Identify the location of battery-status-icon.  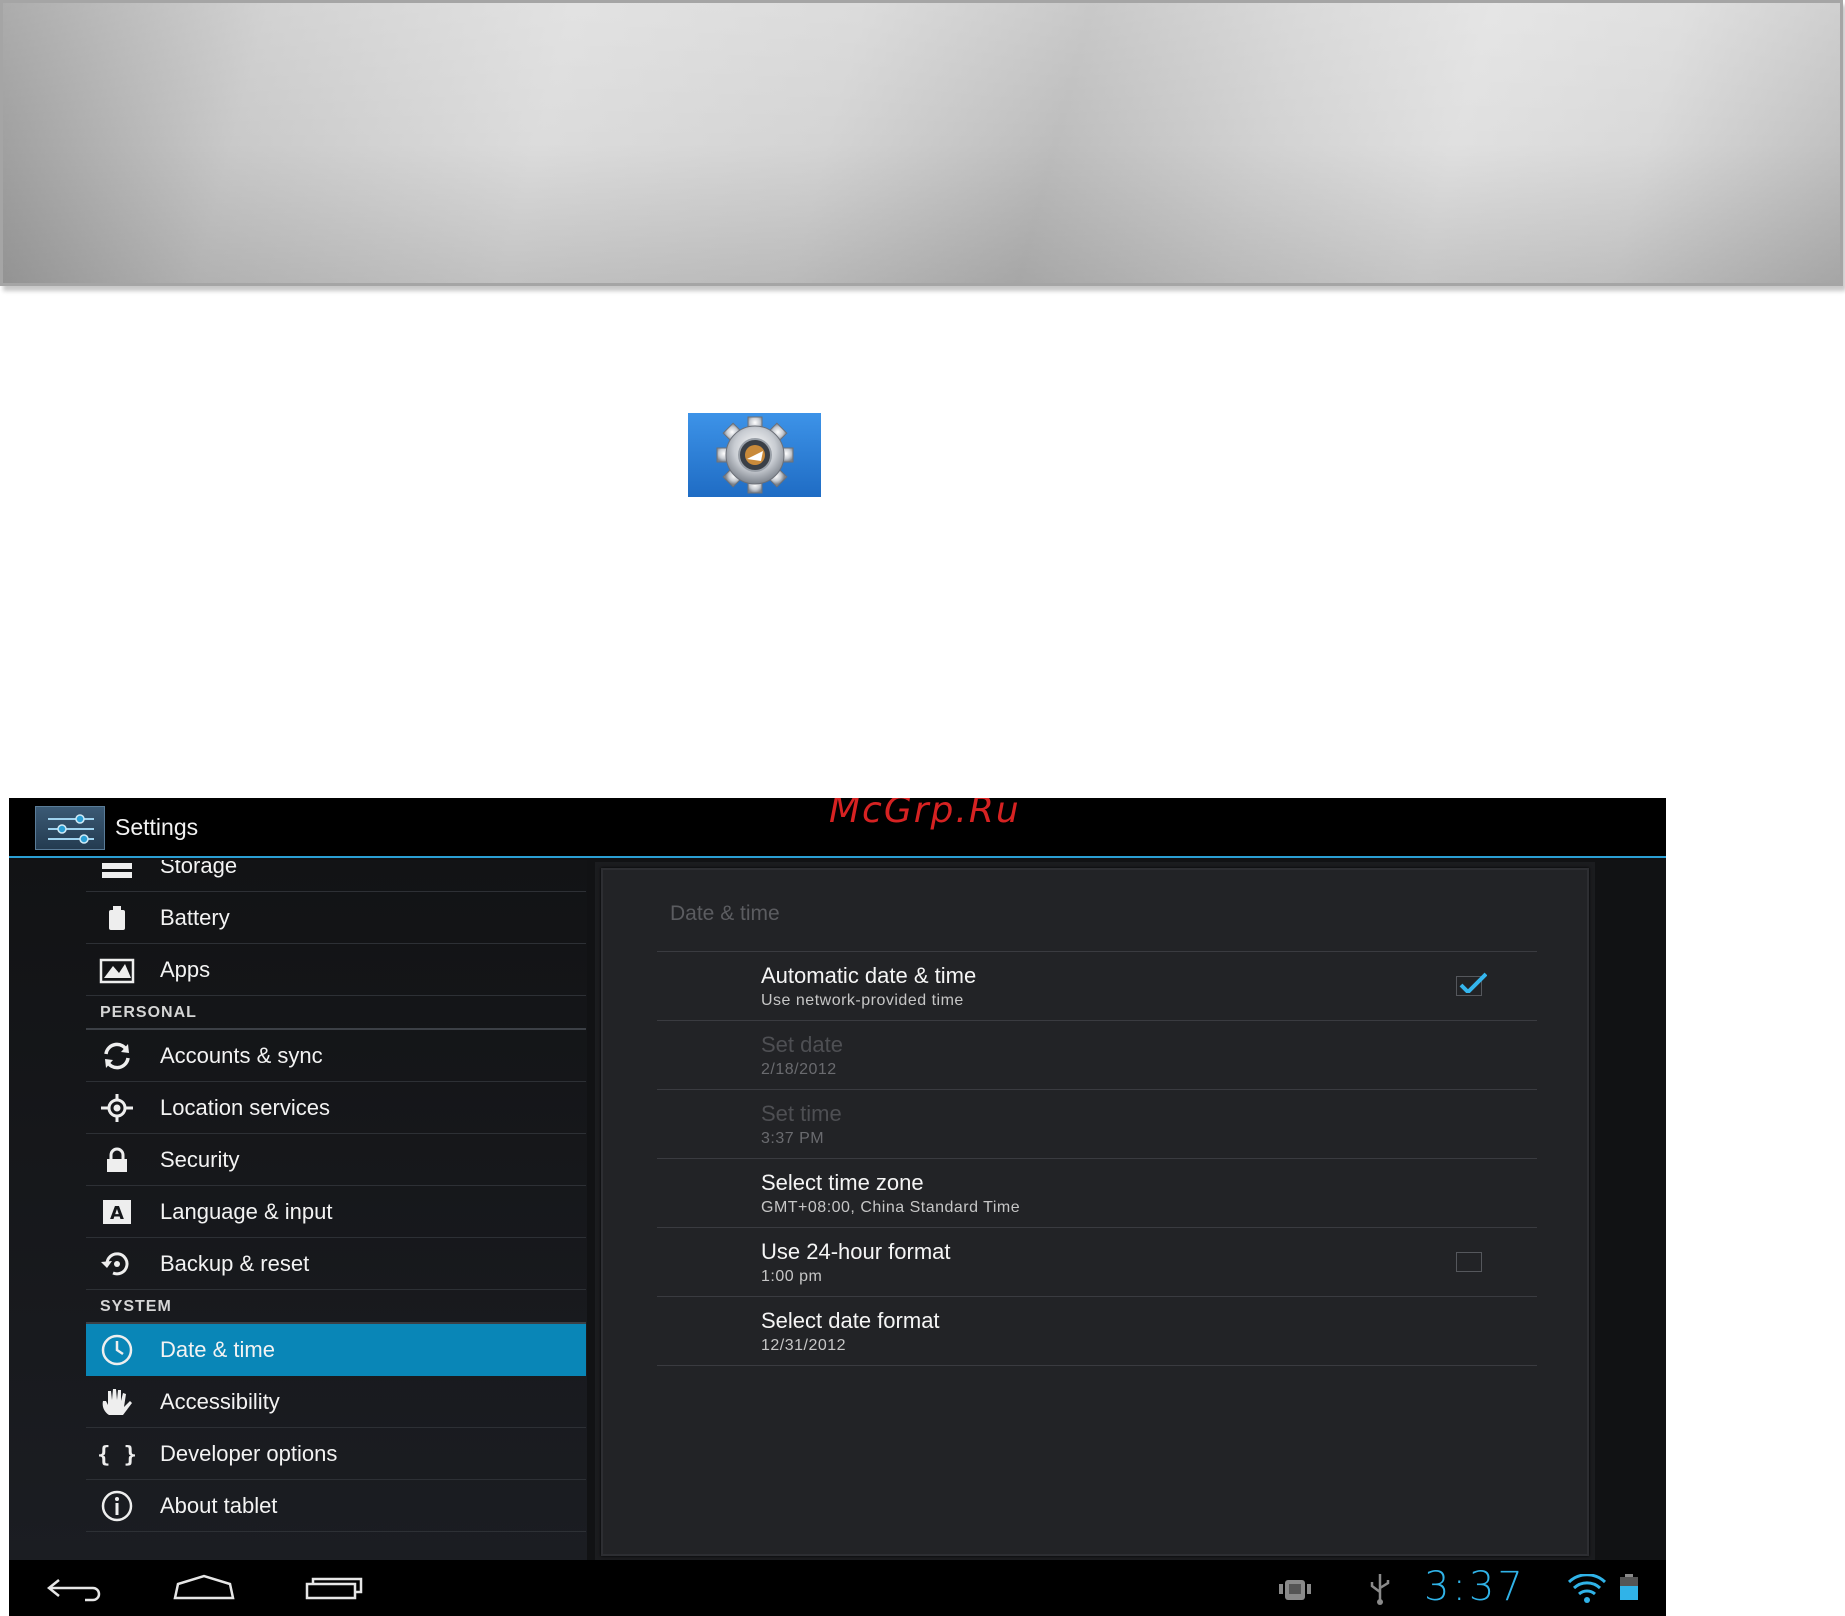
(1629, 1587).